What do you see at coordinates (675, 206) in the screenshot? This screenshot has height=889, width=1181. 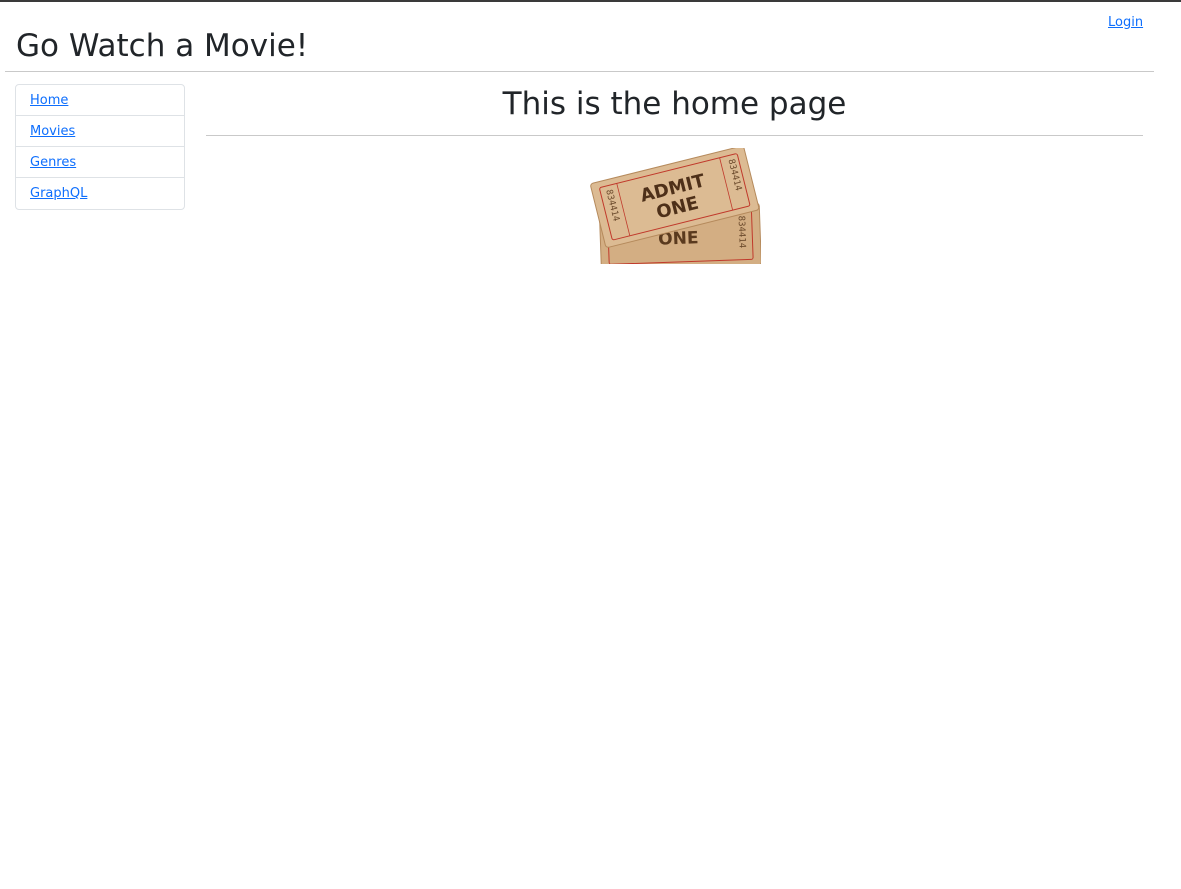 I see `admit-one-tickets-image: ONE 834414 ADMIT ONE 834414 834414` at bounding box center [675, 206].